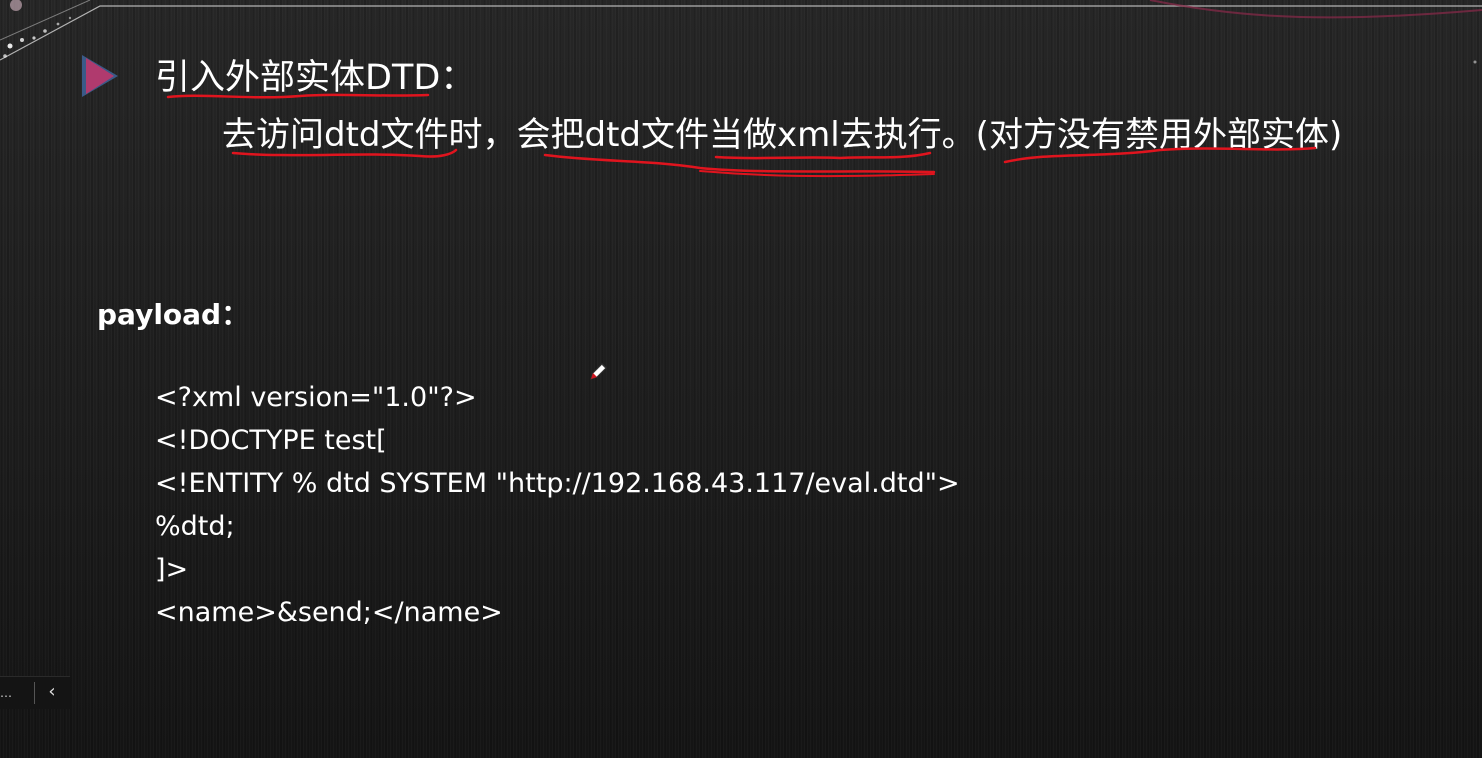 Image resolution: width=1482 pixels, height=758 pixels. Describe the element at coordinates (172, 569) in the screenshot. I see `code-line: ]>` at that location.